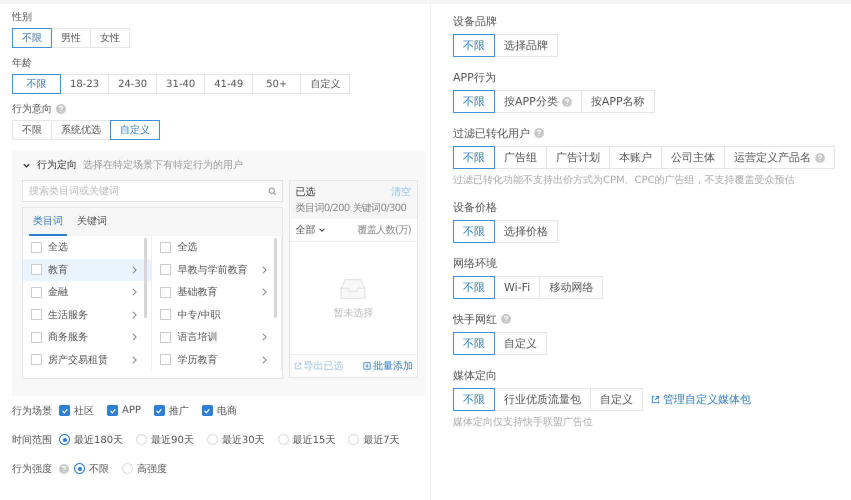  What do you see at coordinates (578, 157) in the screenshot?
I see `segment-option: 广告计划` at bounding box center [578, 157].